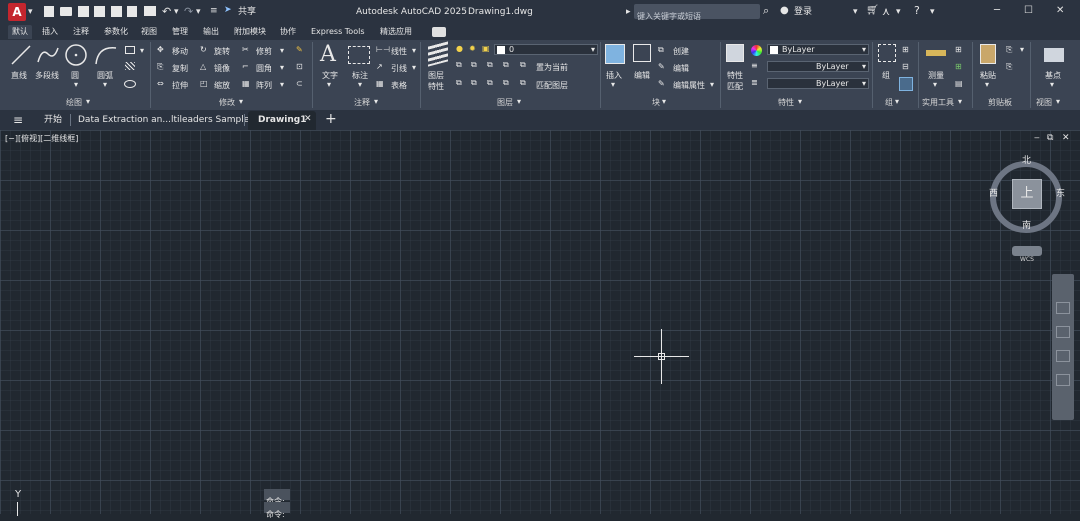 This screenshot has width=1080, height=521. What do you see at coordinates (198, 12) in the screenshot?
I see `redo-dropdown-icon: ▾` at bounding box center [198, 12].